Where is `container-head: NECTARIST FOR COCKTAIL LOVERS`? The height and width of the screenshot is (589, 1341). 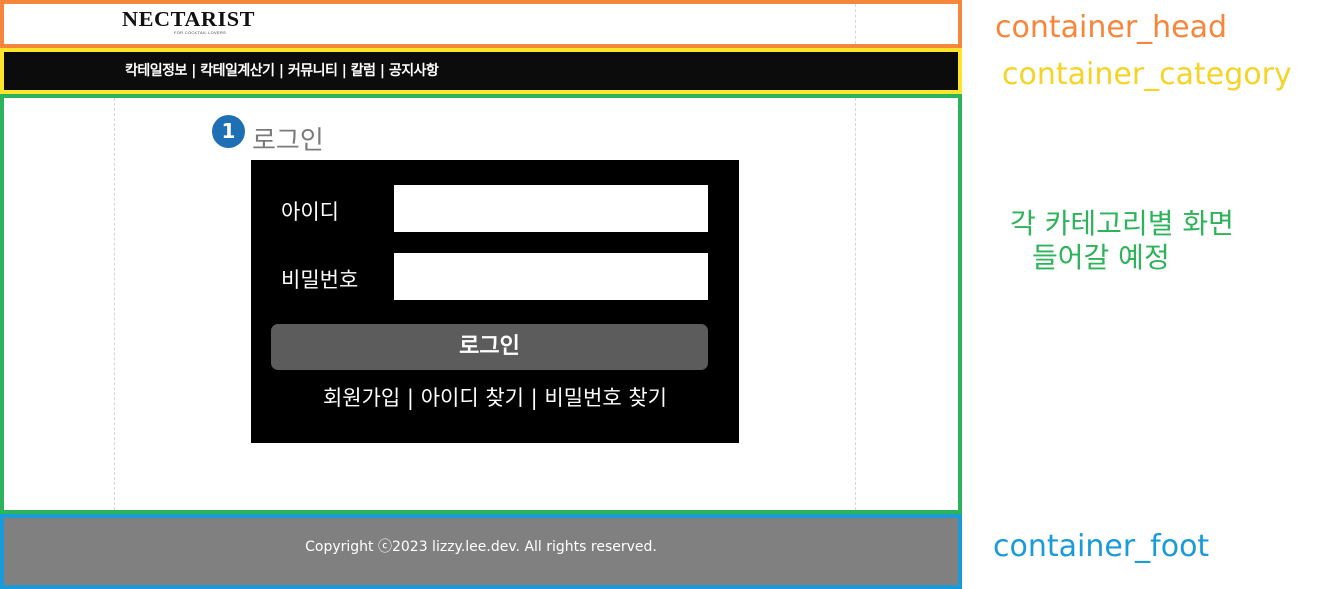 container-head: NECTARIST FOR COCKTAIL LOVERS is located at coordinates (481, 24).